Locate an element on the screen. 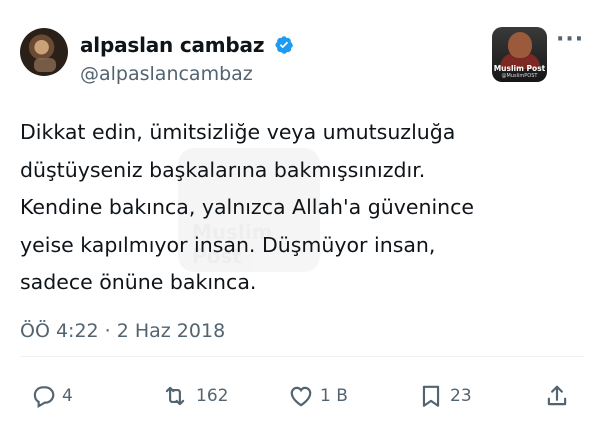  author-avatar is located at coordinates (44, 52).